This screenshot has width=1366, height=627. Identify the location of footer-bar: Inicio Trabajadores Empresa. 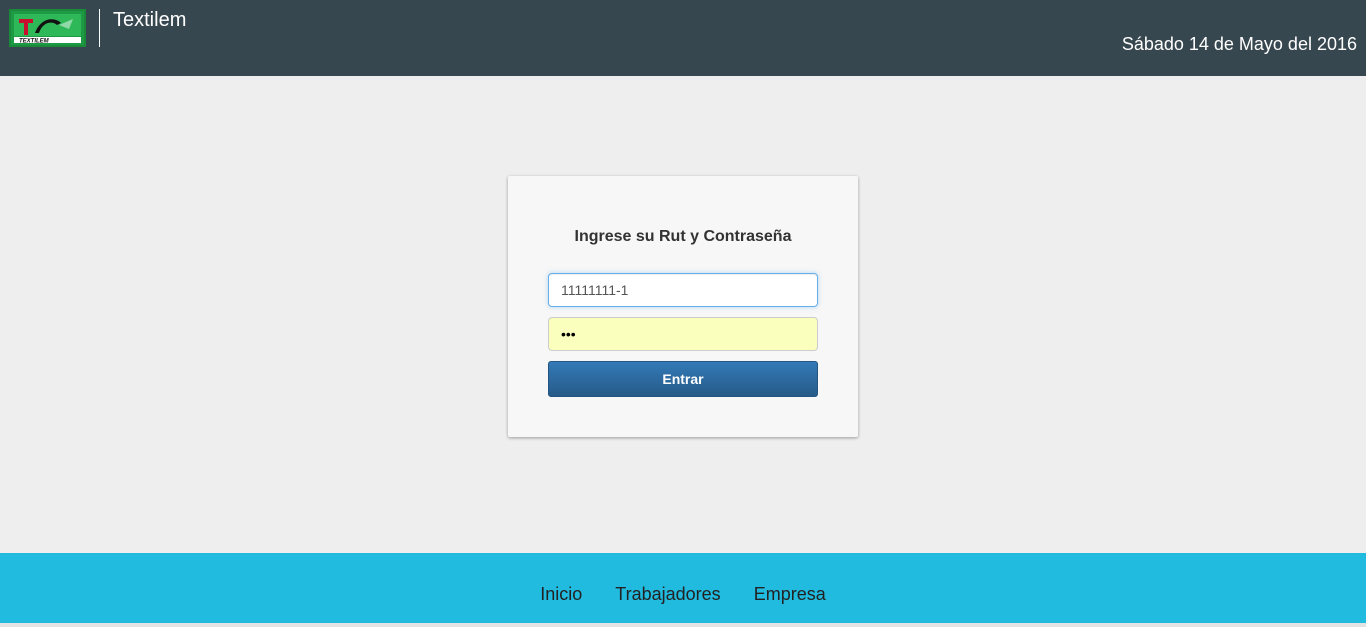
(683, 588).